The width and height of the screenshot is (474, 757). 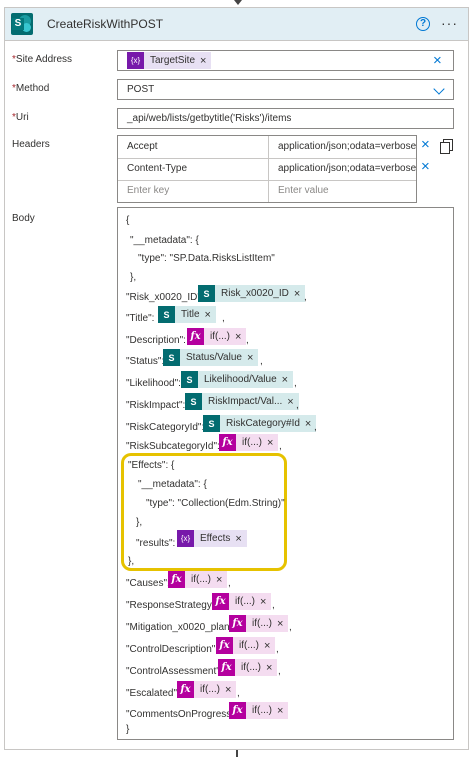 I want to click on risk-impact-token: S RiskImpact/Val... ×, so click(x=242, y=401).